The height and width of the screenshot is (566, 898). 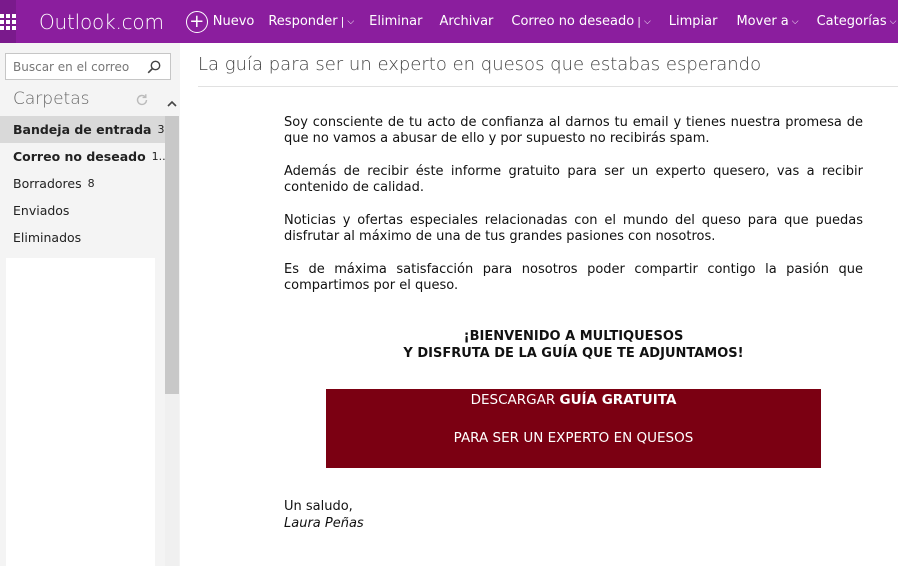 What do you see at coordinates (466, 21) in the screenshot?
I see `archive-button: Archivar` at bounding box center [466, 21].